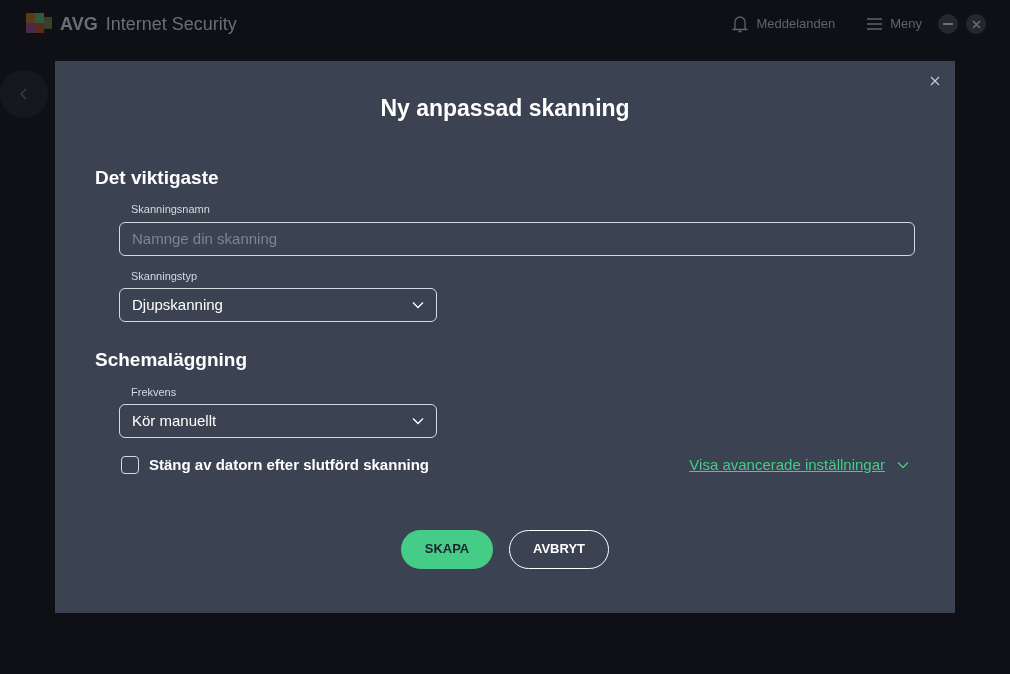 Image resolution: width=1010 pixels, height=674 pixels. I want to click on chevron-left-icon, so click(23, 94).